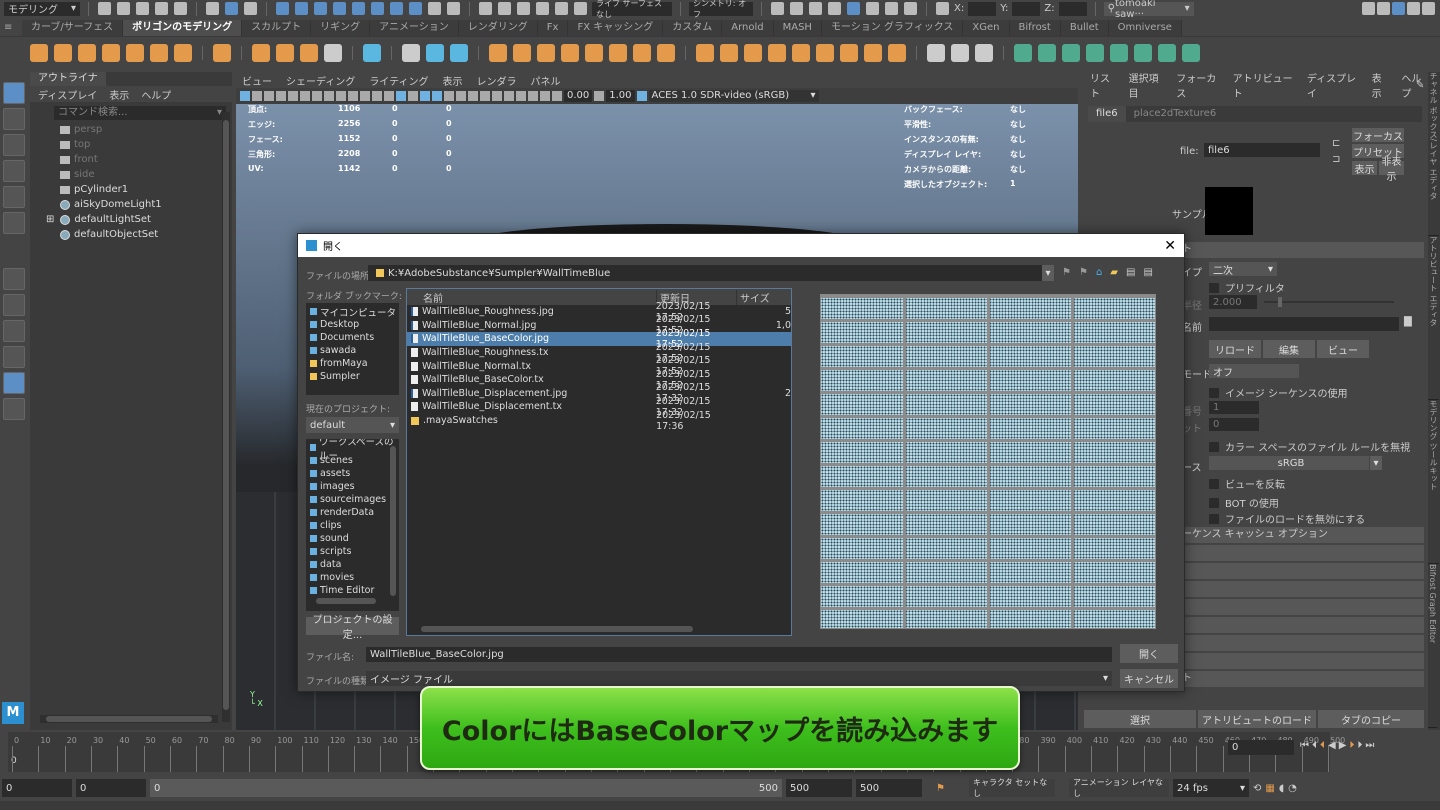  What do you see at coordinates (748, 28) in the screenshot?
I see `shelf-tab: Arnold` at bounding box center [748, 28].